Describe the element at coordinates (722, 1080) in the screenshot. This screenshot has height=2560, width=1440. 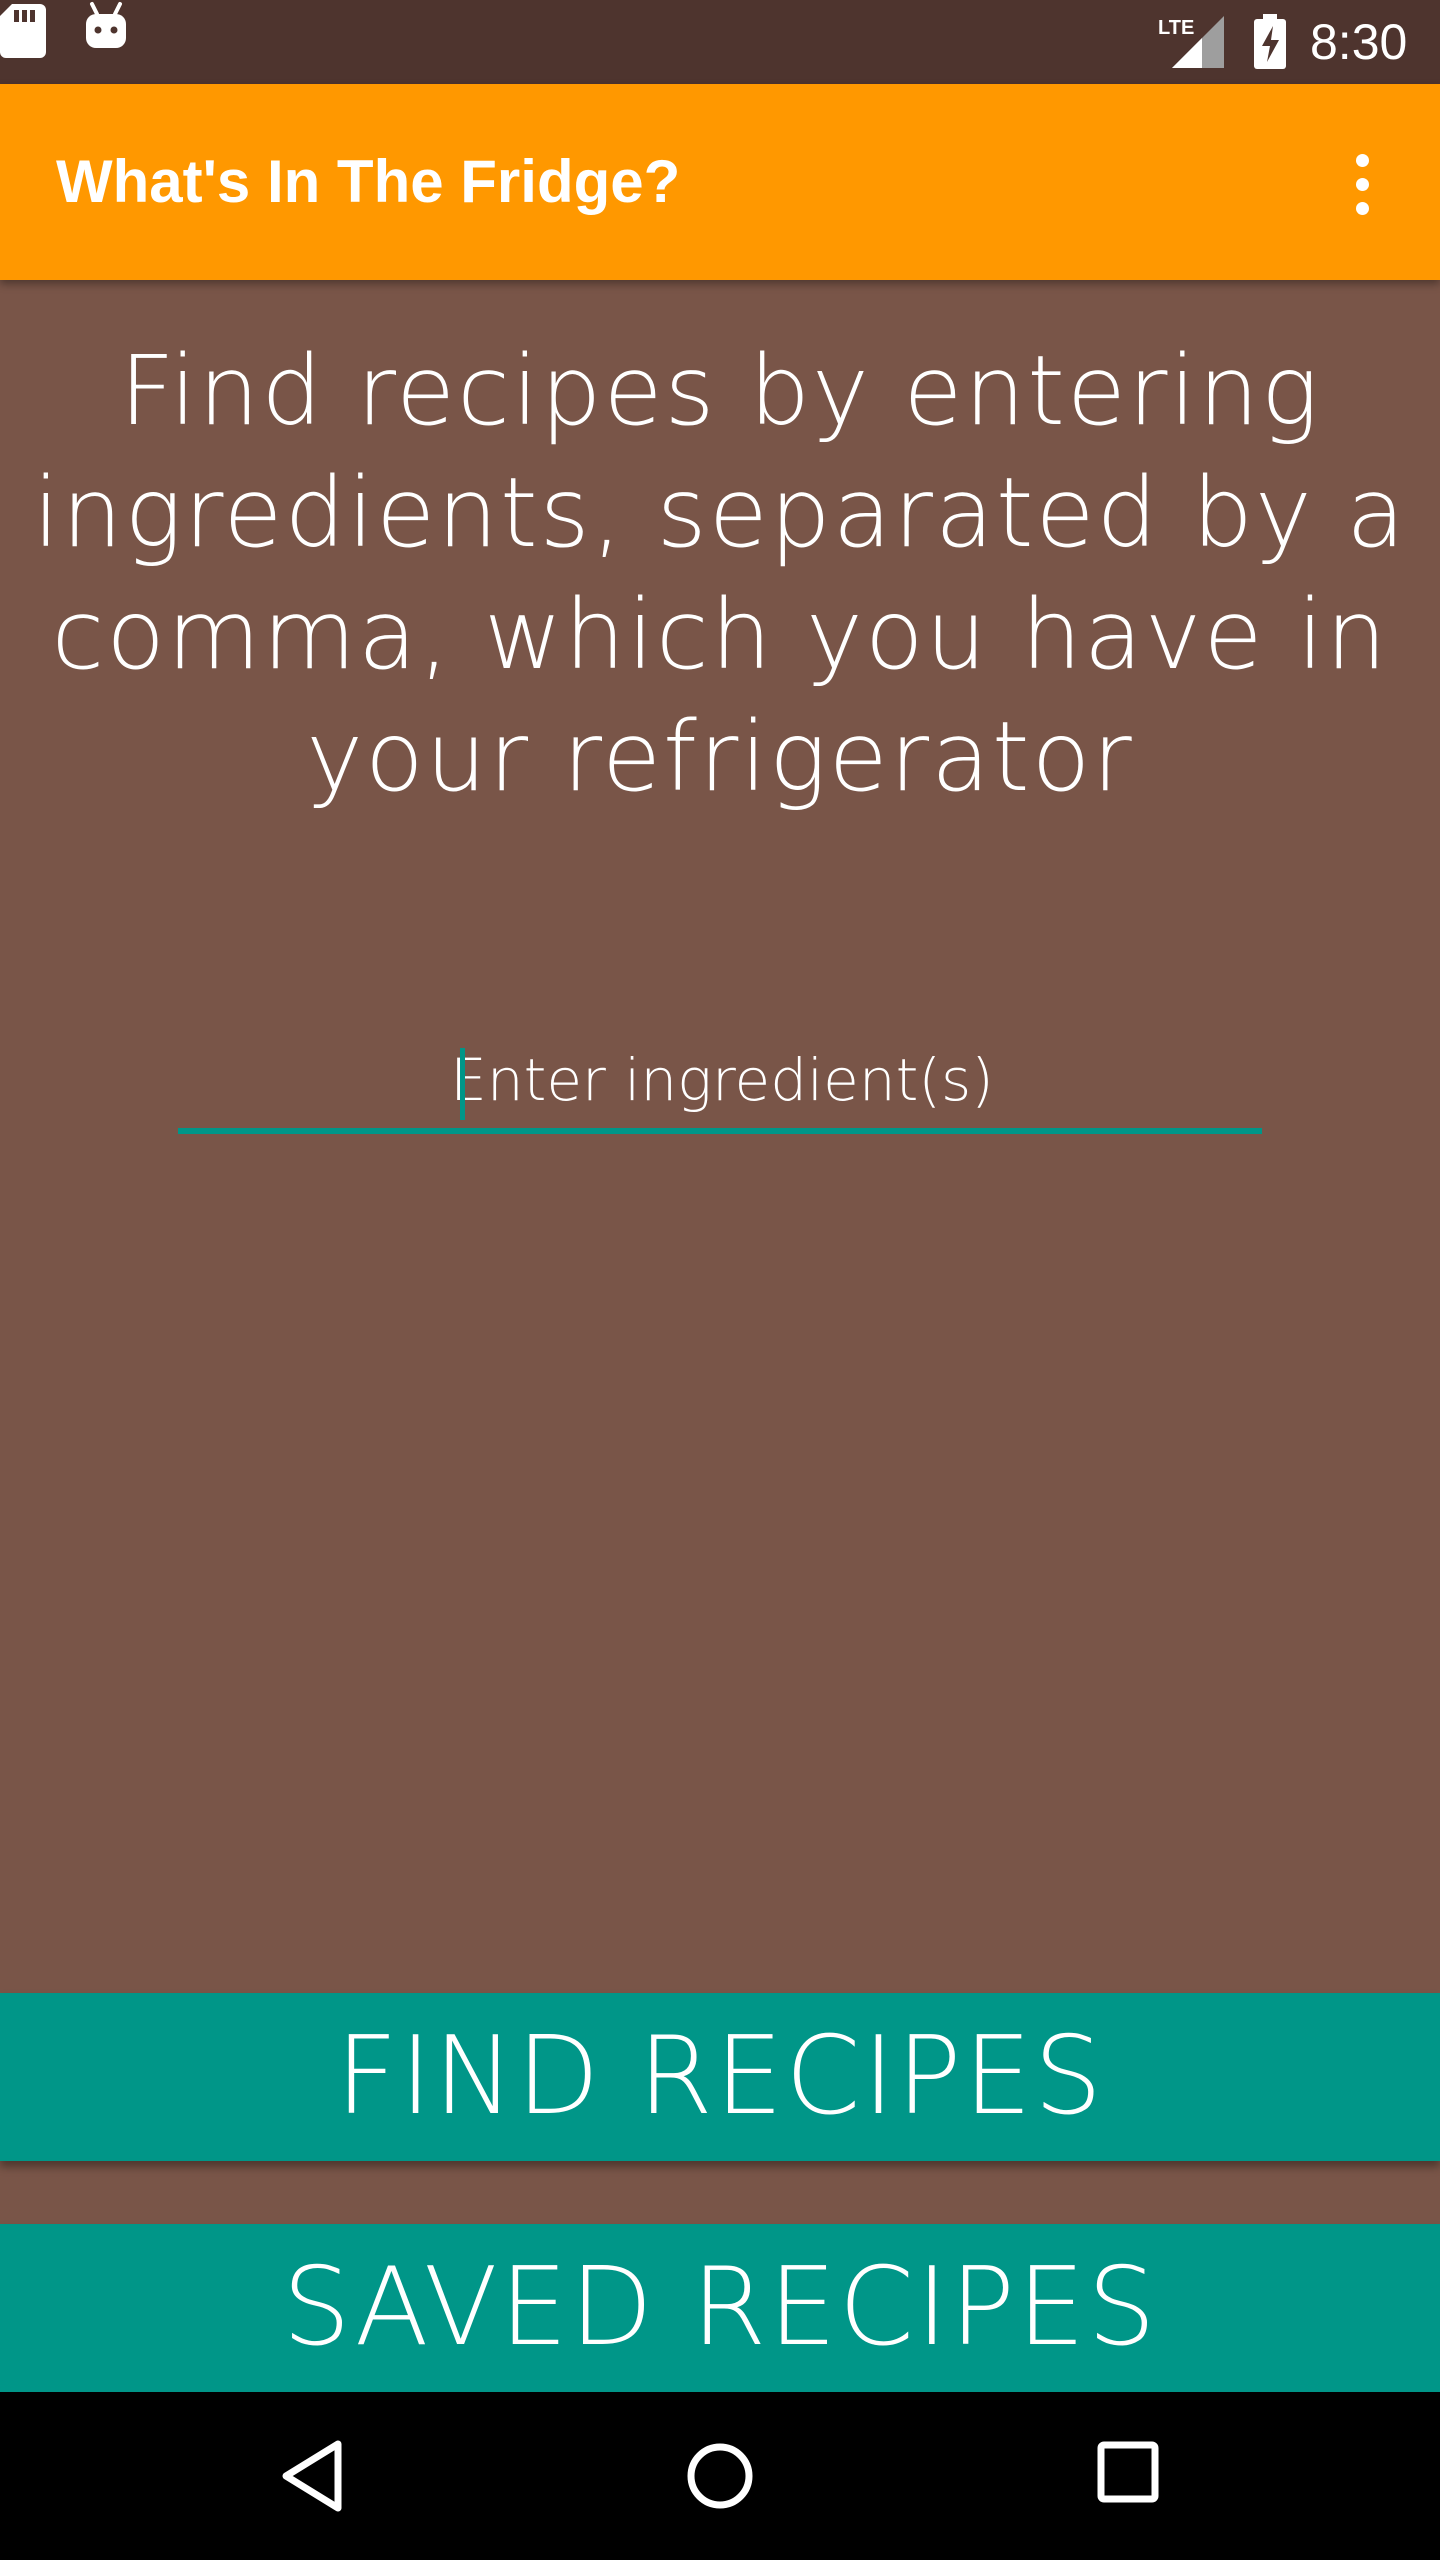
I see `ingredient-input` at that location.